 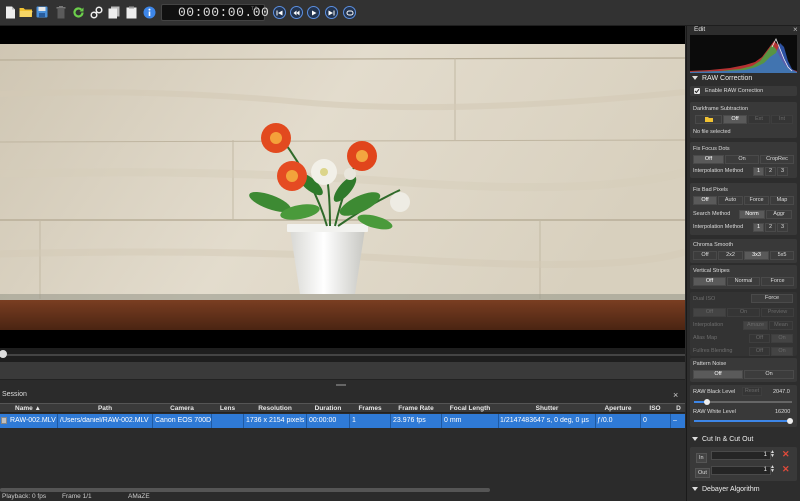 I want to click on column-header-focal-length: Focal Length, so click(x=470, y=408).